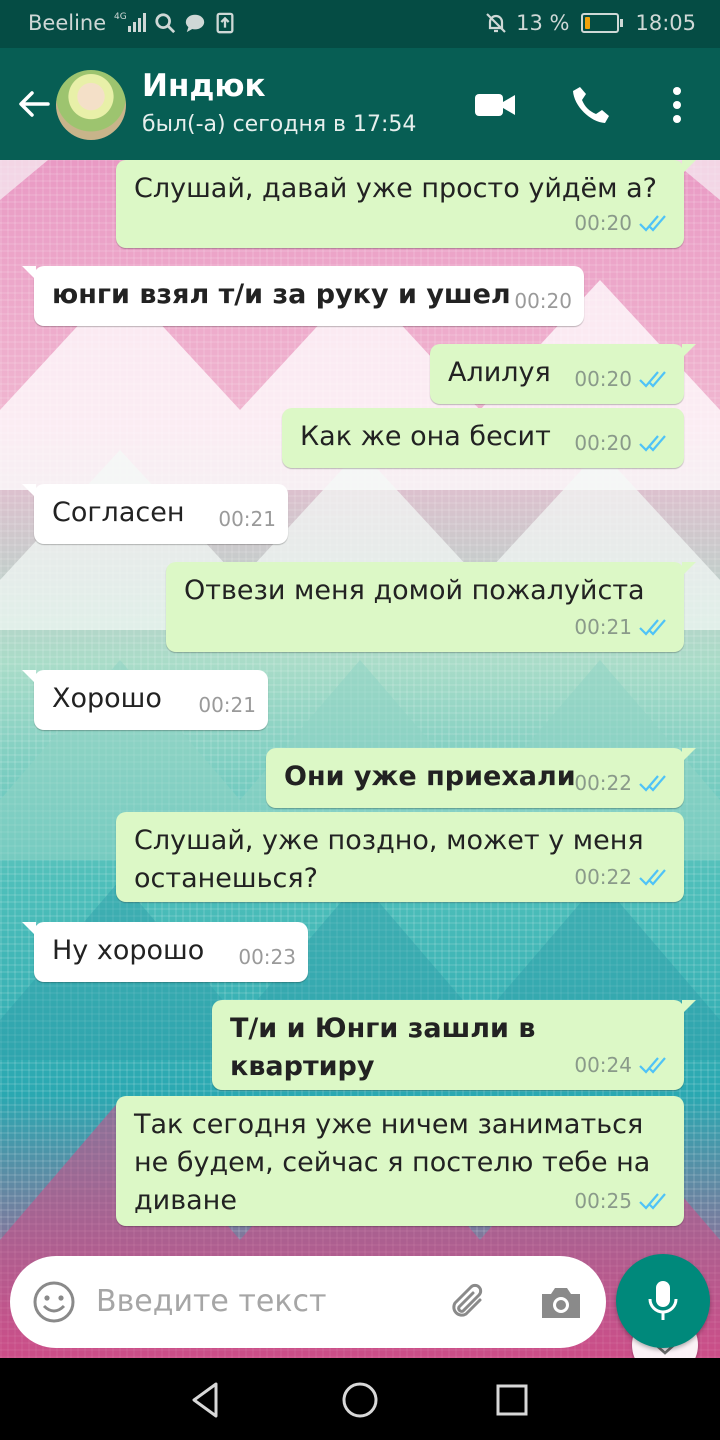  Describe the element at coordinates (120, 17) in the screenshot. I see `network-type: 4G` at that location.